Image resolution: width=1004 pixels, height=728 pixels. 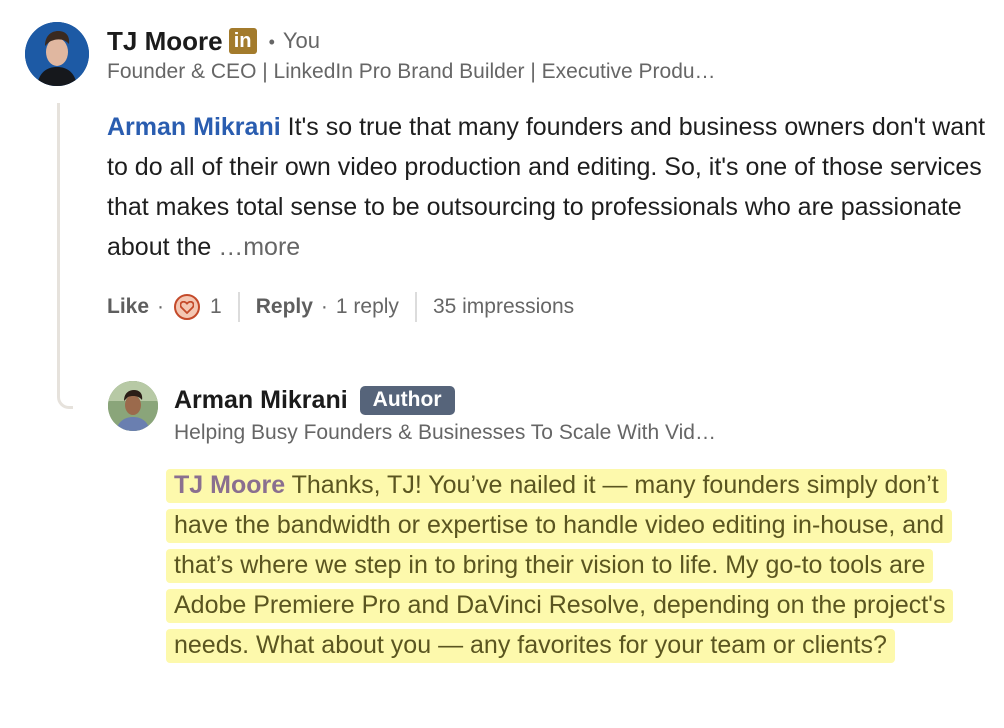 I want to click on like-button: Like, so click(x=128, y=307).